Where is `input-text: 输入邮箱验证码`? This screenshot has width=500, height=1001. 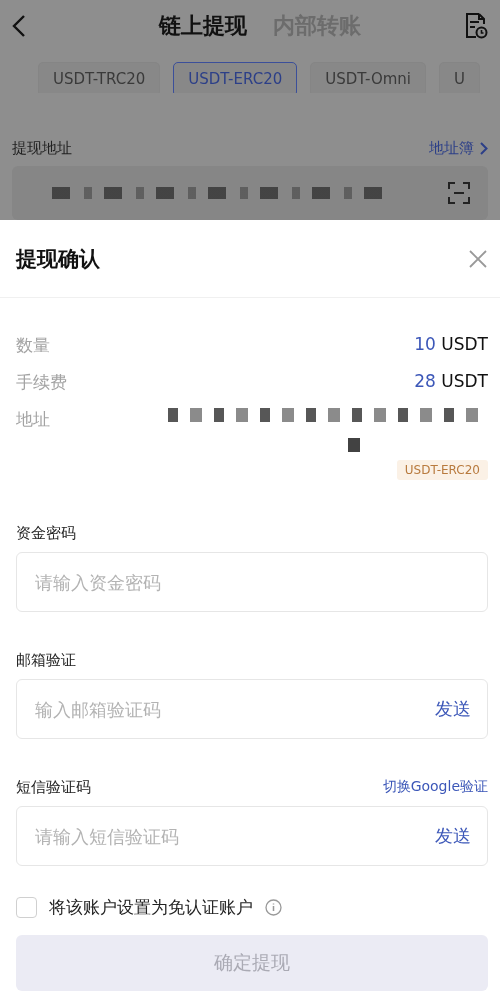
input-text: 输入邮箱验证码 is located at coordinates (234, 709).